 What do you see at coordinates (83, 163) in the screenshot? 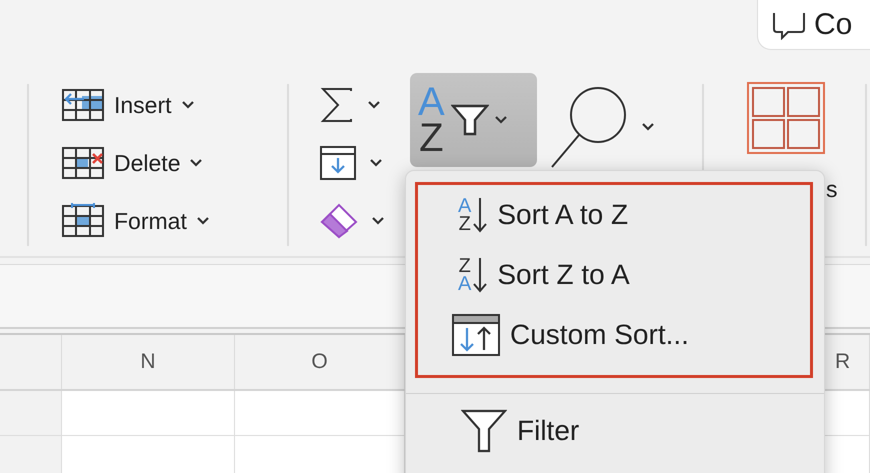
I see `delete-cells-icon` at bounding box center [83, 163].